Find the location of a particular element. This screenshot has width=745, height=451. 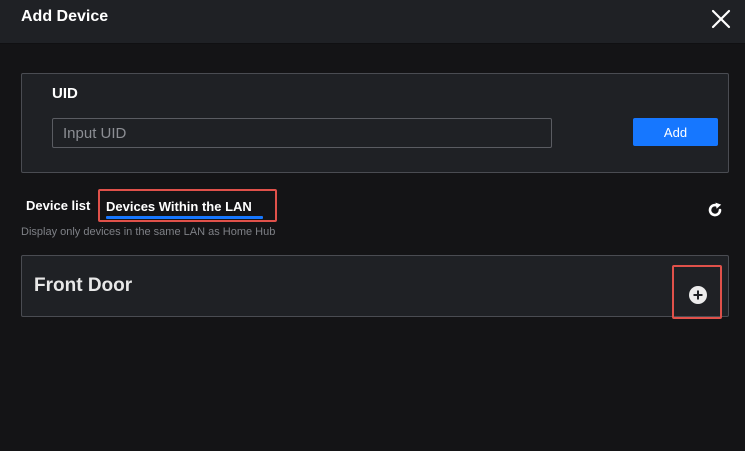

tab-devices-within-lan: Devices Within the LAN is located at coordinates (187, 205).